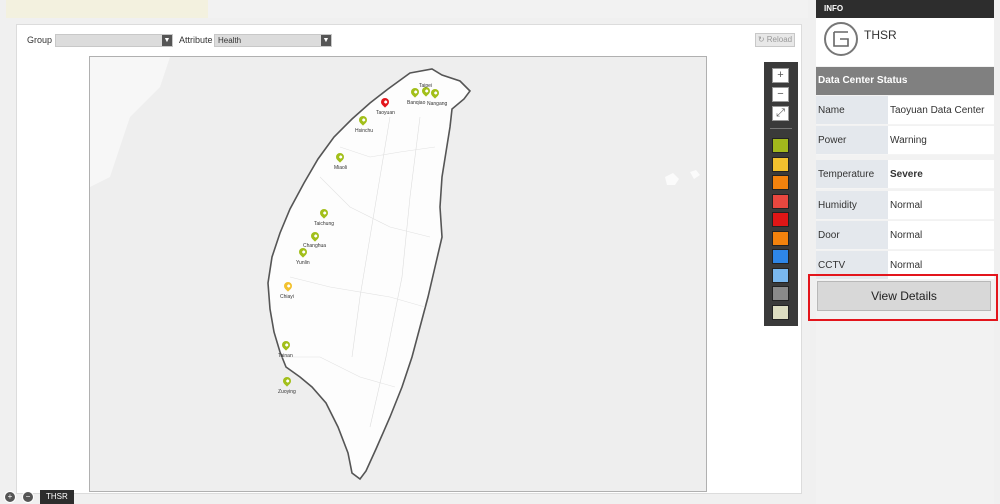  Describe the element at coordinates (437, 104) in the screenshot. I see `station-label-nangang: Nangang` at that location.